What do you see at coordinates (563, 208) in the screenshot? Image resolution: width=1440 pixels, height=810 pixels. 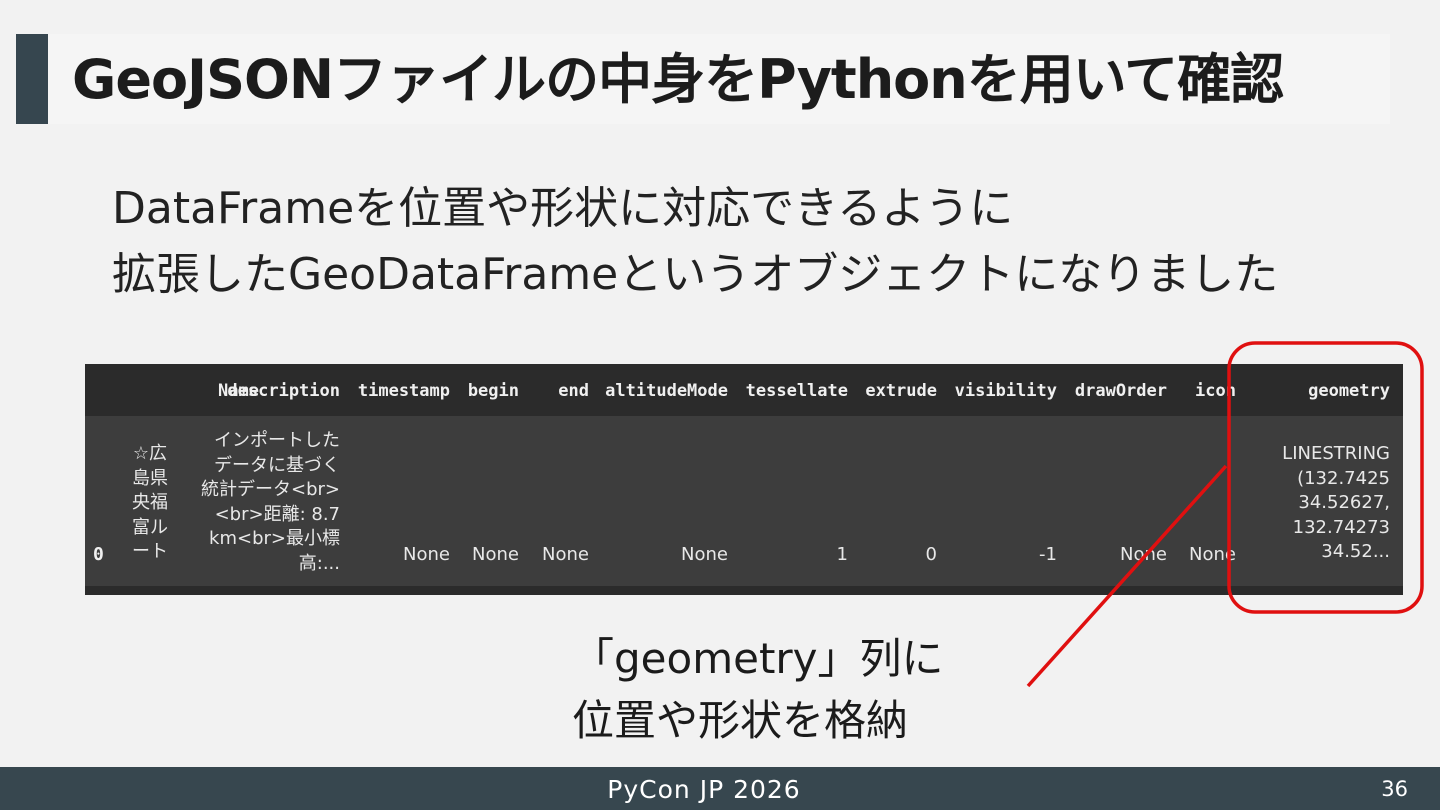 I see `subtitle-line: DataFrameを位置や形状に対応できるように` at bounding box center [563, 208].